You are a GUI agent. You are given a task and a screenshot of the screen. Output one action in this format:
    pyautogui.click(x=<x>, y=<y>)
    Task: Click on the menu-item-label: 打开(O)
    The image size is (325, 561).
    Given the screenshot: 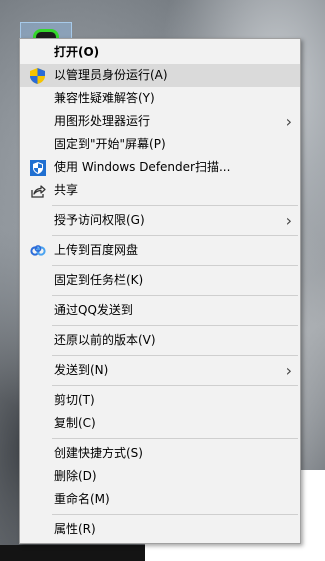 What is the action you would take?
    pyautogui.click(x=77, y=52)
    